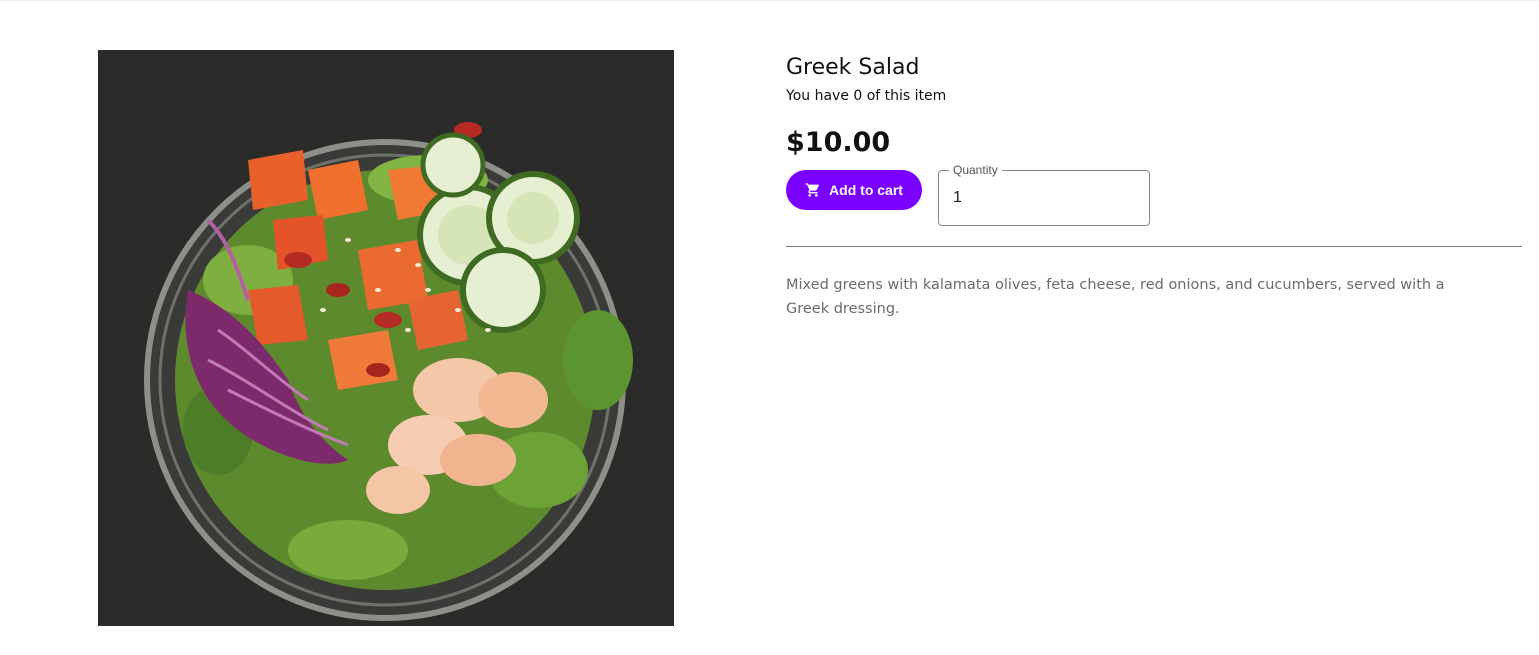 The width and height of the screenshot is (1539, 655). What do you see at coordinates (838, 142) in the screenshot?
I see `product-price: $10.00` at bounding box center [838, 142].